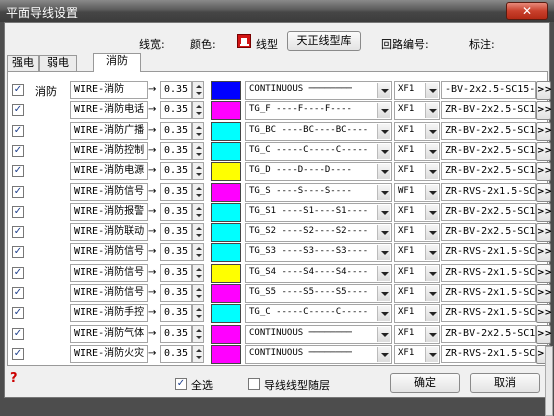  What do you see at coordinates (109, 90) in the screenshot?
I see `layer-name-field: WIRE-消防` at bounding box center [109, 90].